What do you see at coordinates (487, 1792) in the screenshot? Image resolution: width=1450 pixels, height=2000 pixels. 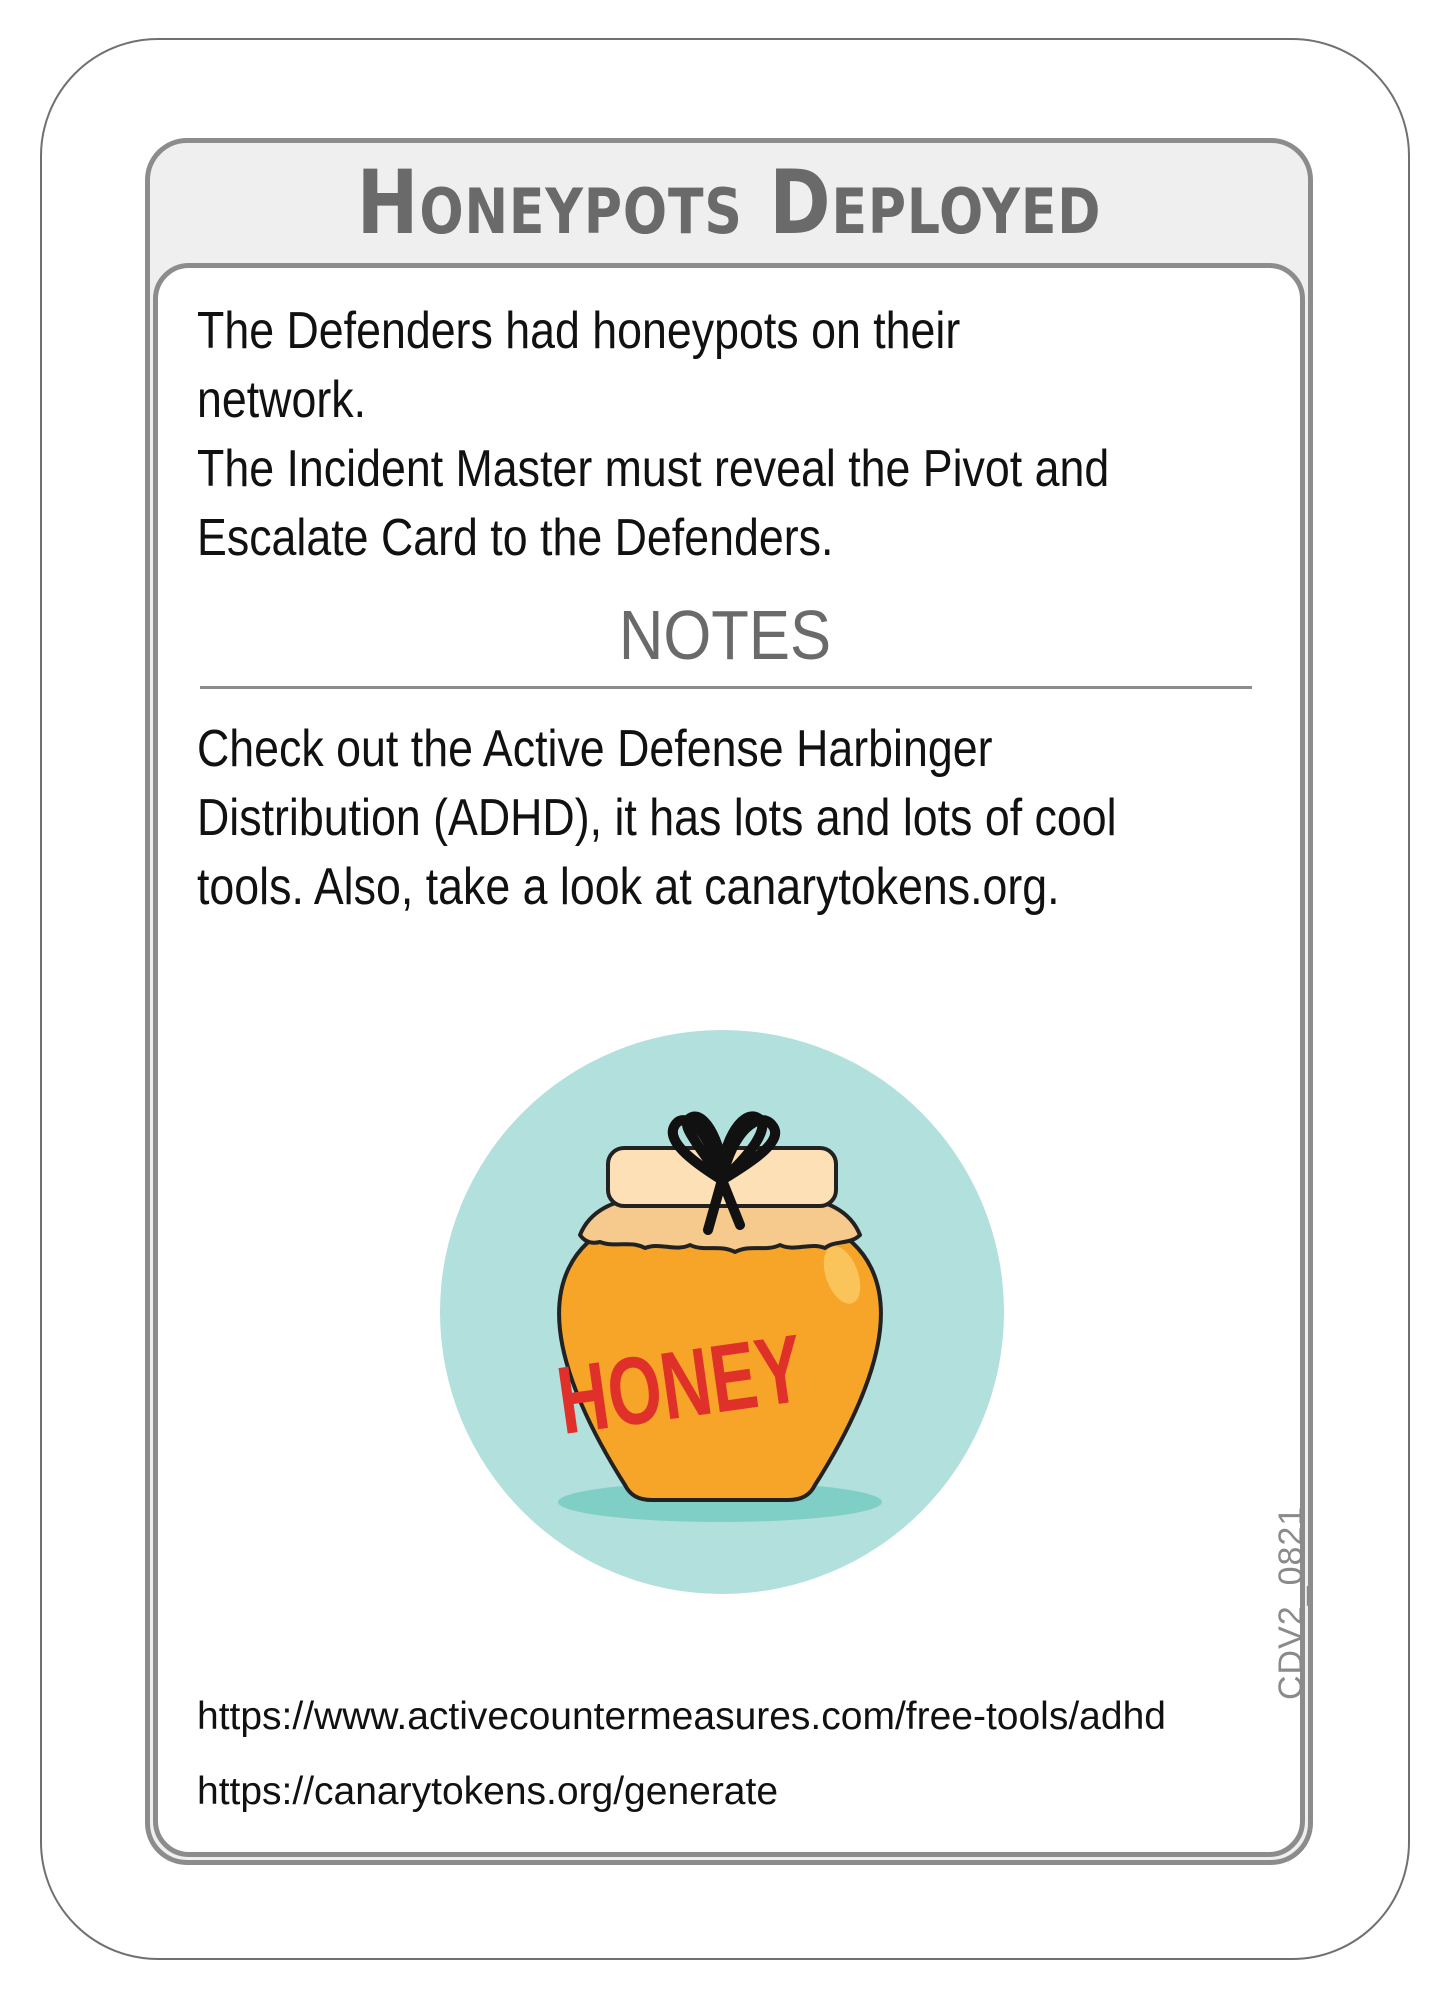 I see `link-canarytokens: https://canarytokens.org/generate` at bounding box center [487, 1792].